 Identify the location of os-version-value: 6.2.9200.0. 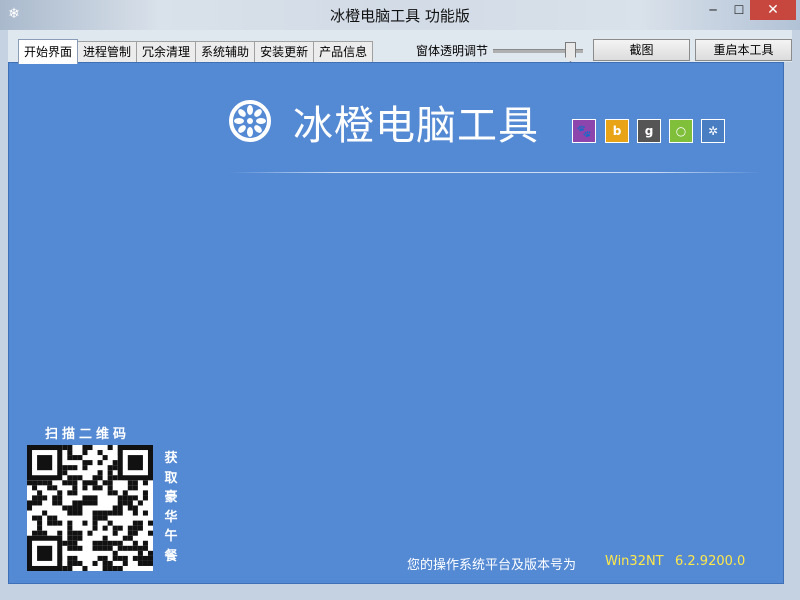
(710, 561).